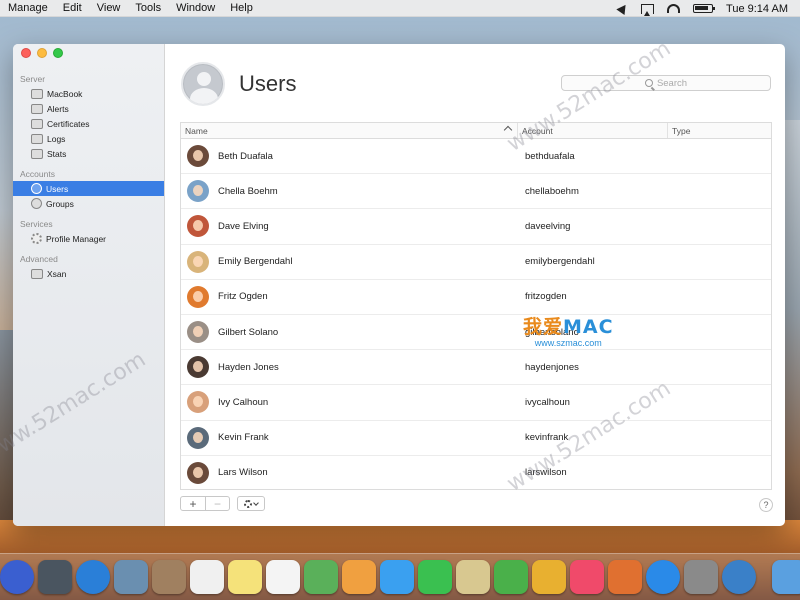  Describe the element at coordinates (217, 504) in the screenshot. I see `remove-user-button: −` at that location.